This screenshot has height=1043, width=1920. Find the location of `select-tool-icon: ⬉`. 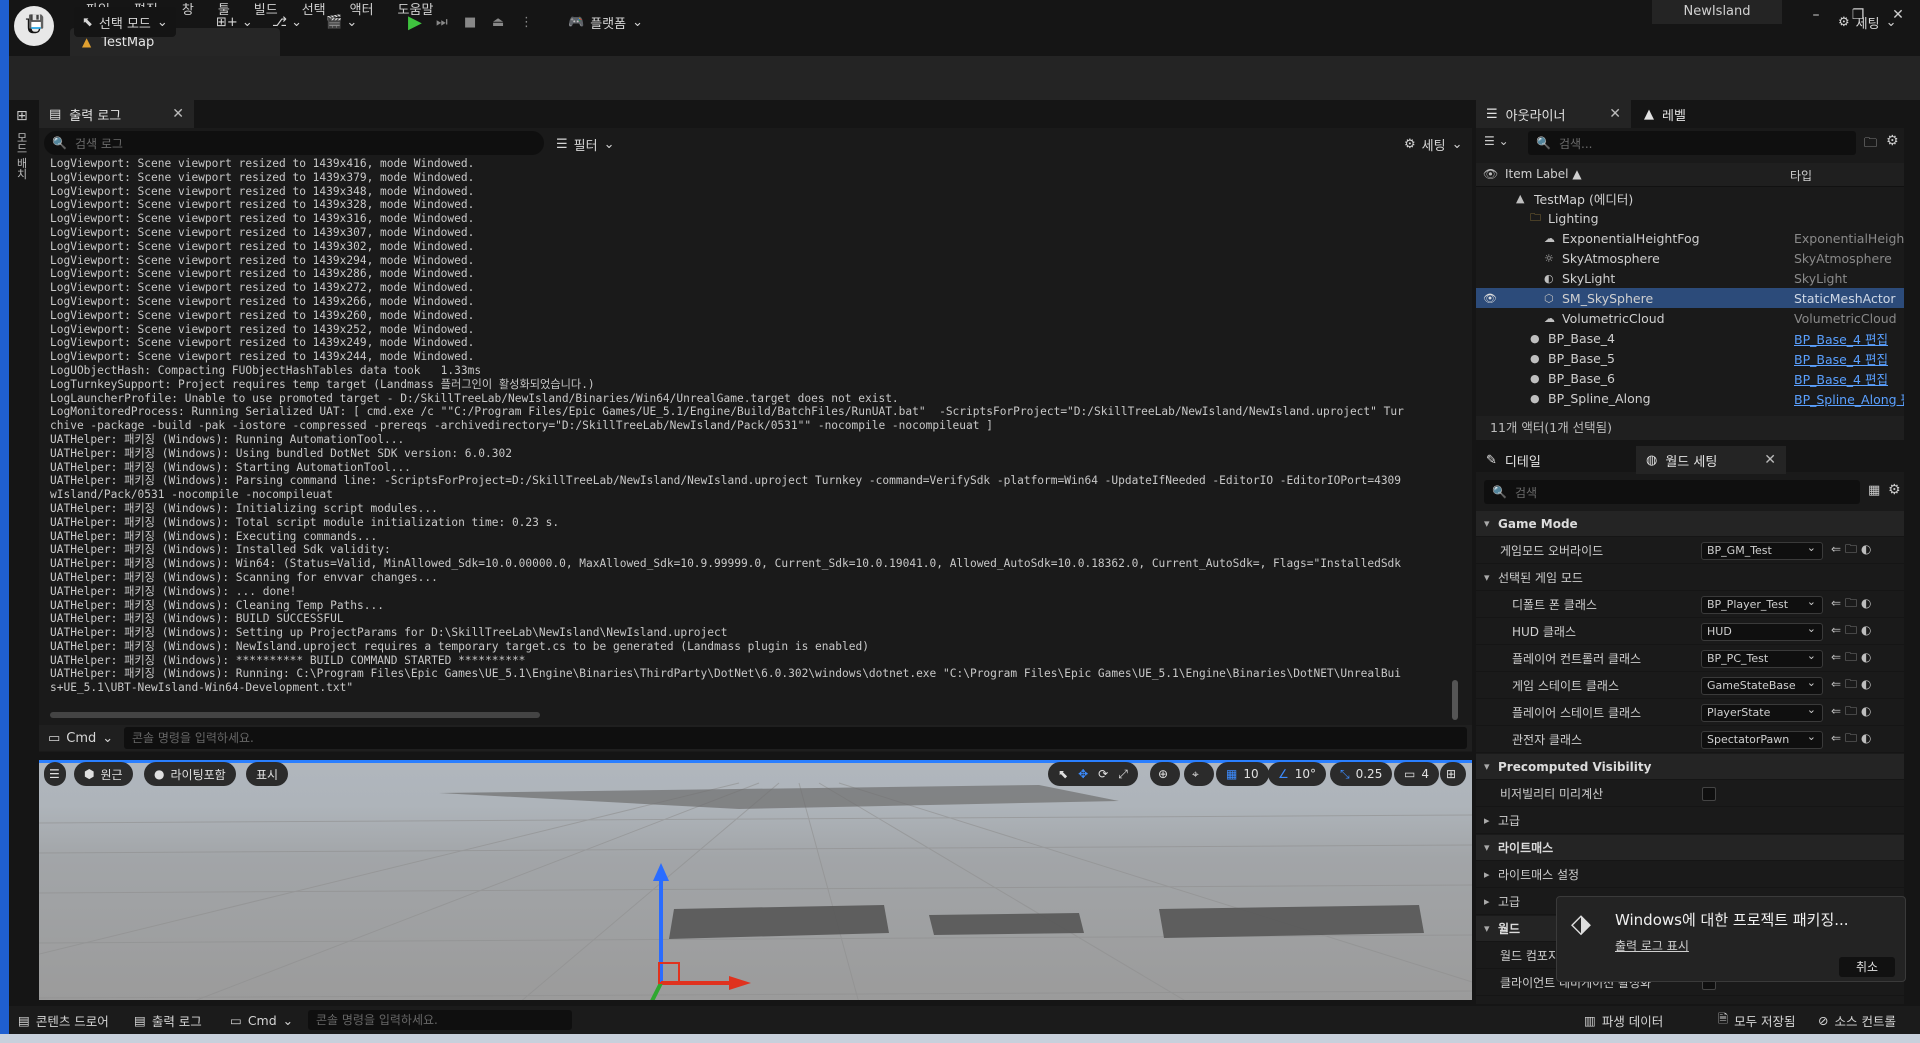

select-tool-icon: ⬉ is located at coordinates (1063, 774).